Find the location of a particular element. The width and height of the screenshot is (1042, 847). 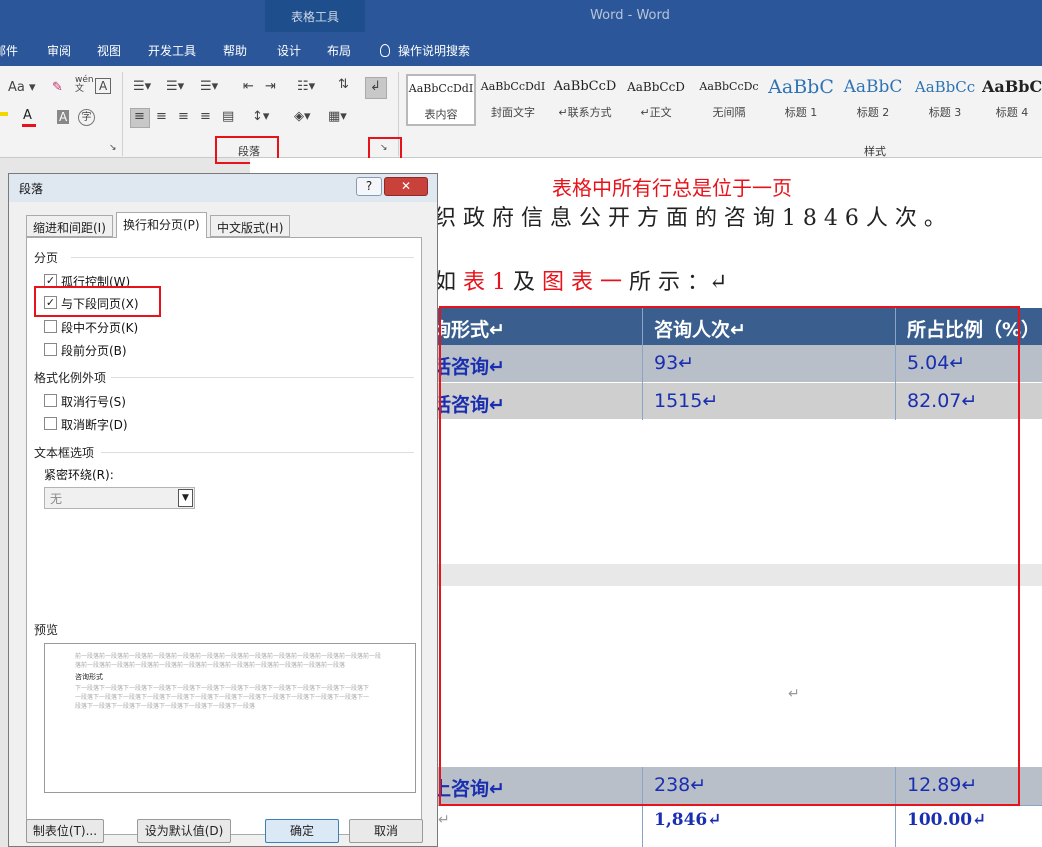

style-table-content: AaBbCcDdI 表内容 is located at coordinates (441, 100).